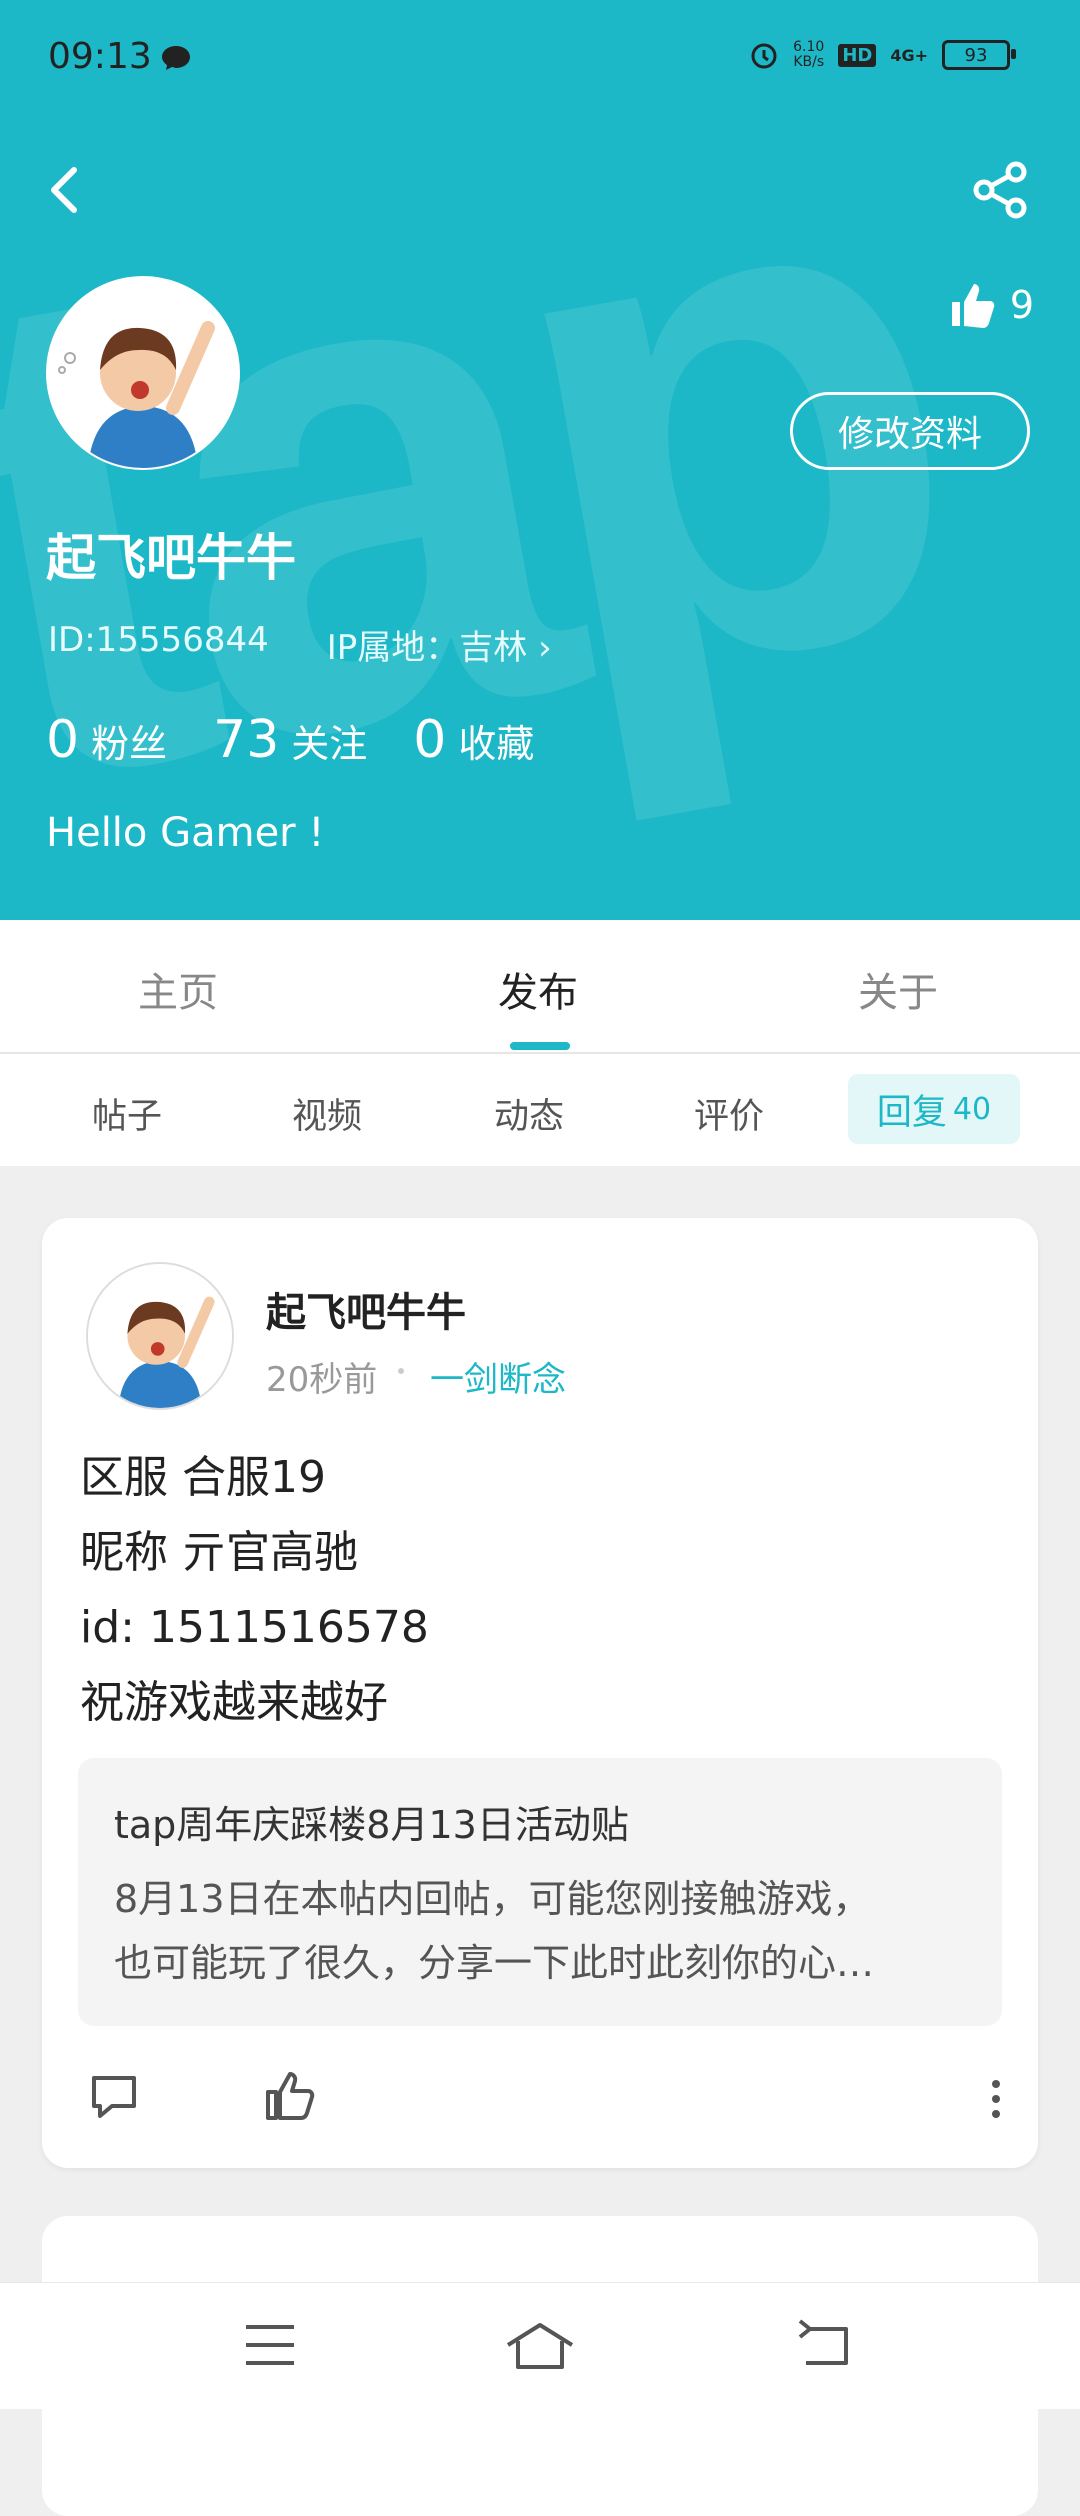  Describe the element at coordinates (1021, 305) in the screenshot. I see `like-count: 9` at that location.